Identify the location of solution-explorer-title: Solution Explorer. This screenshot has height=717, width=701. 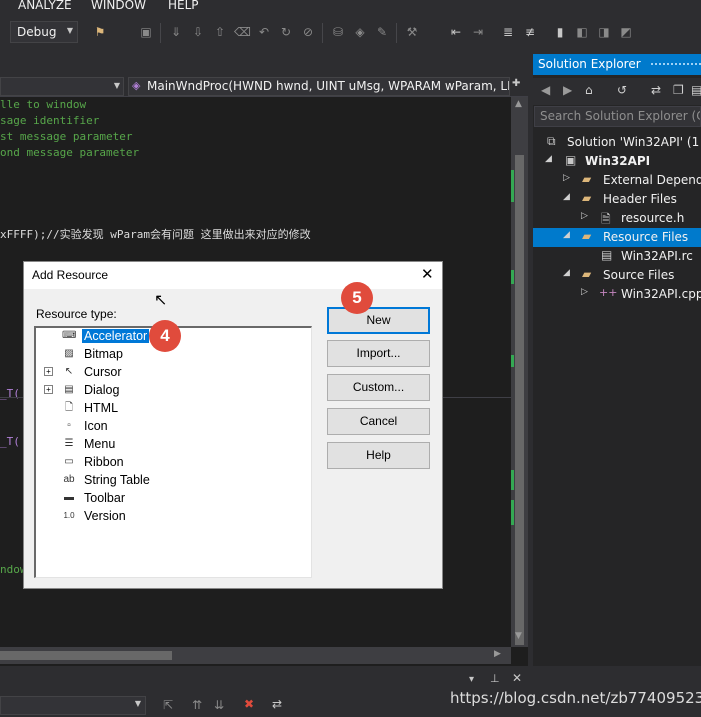
(617, 64).